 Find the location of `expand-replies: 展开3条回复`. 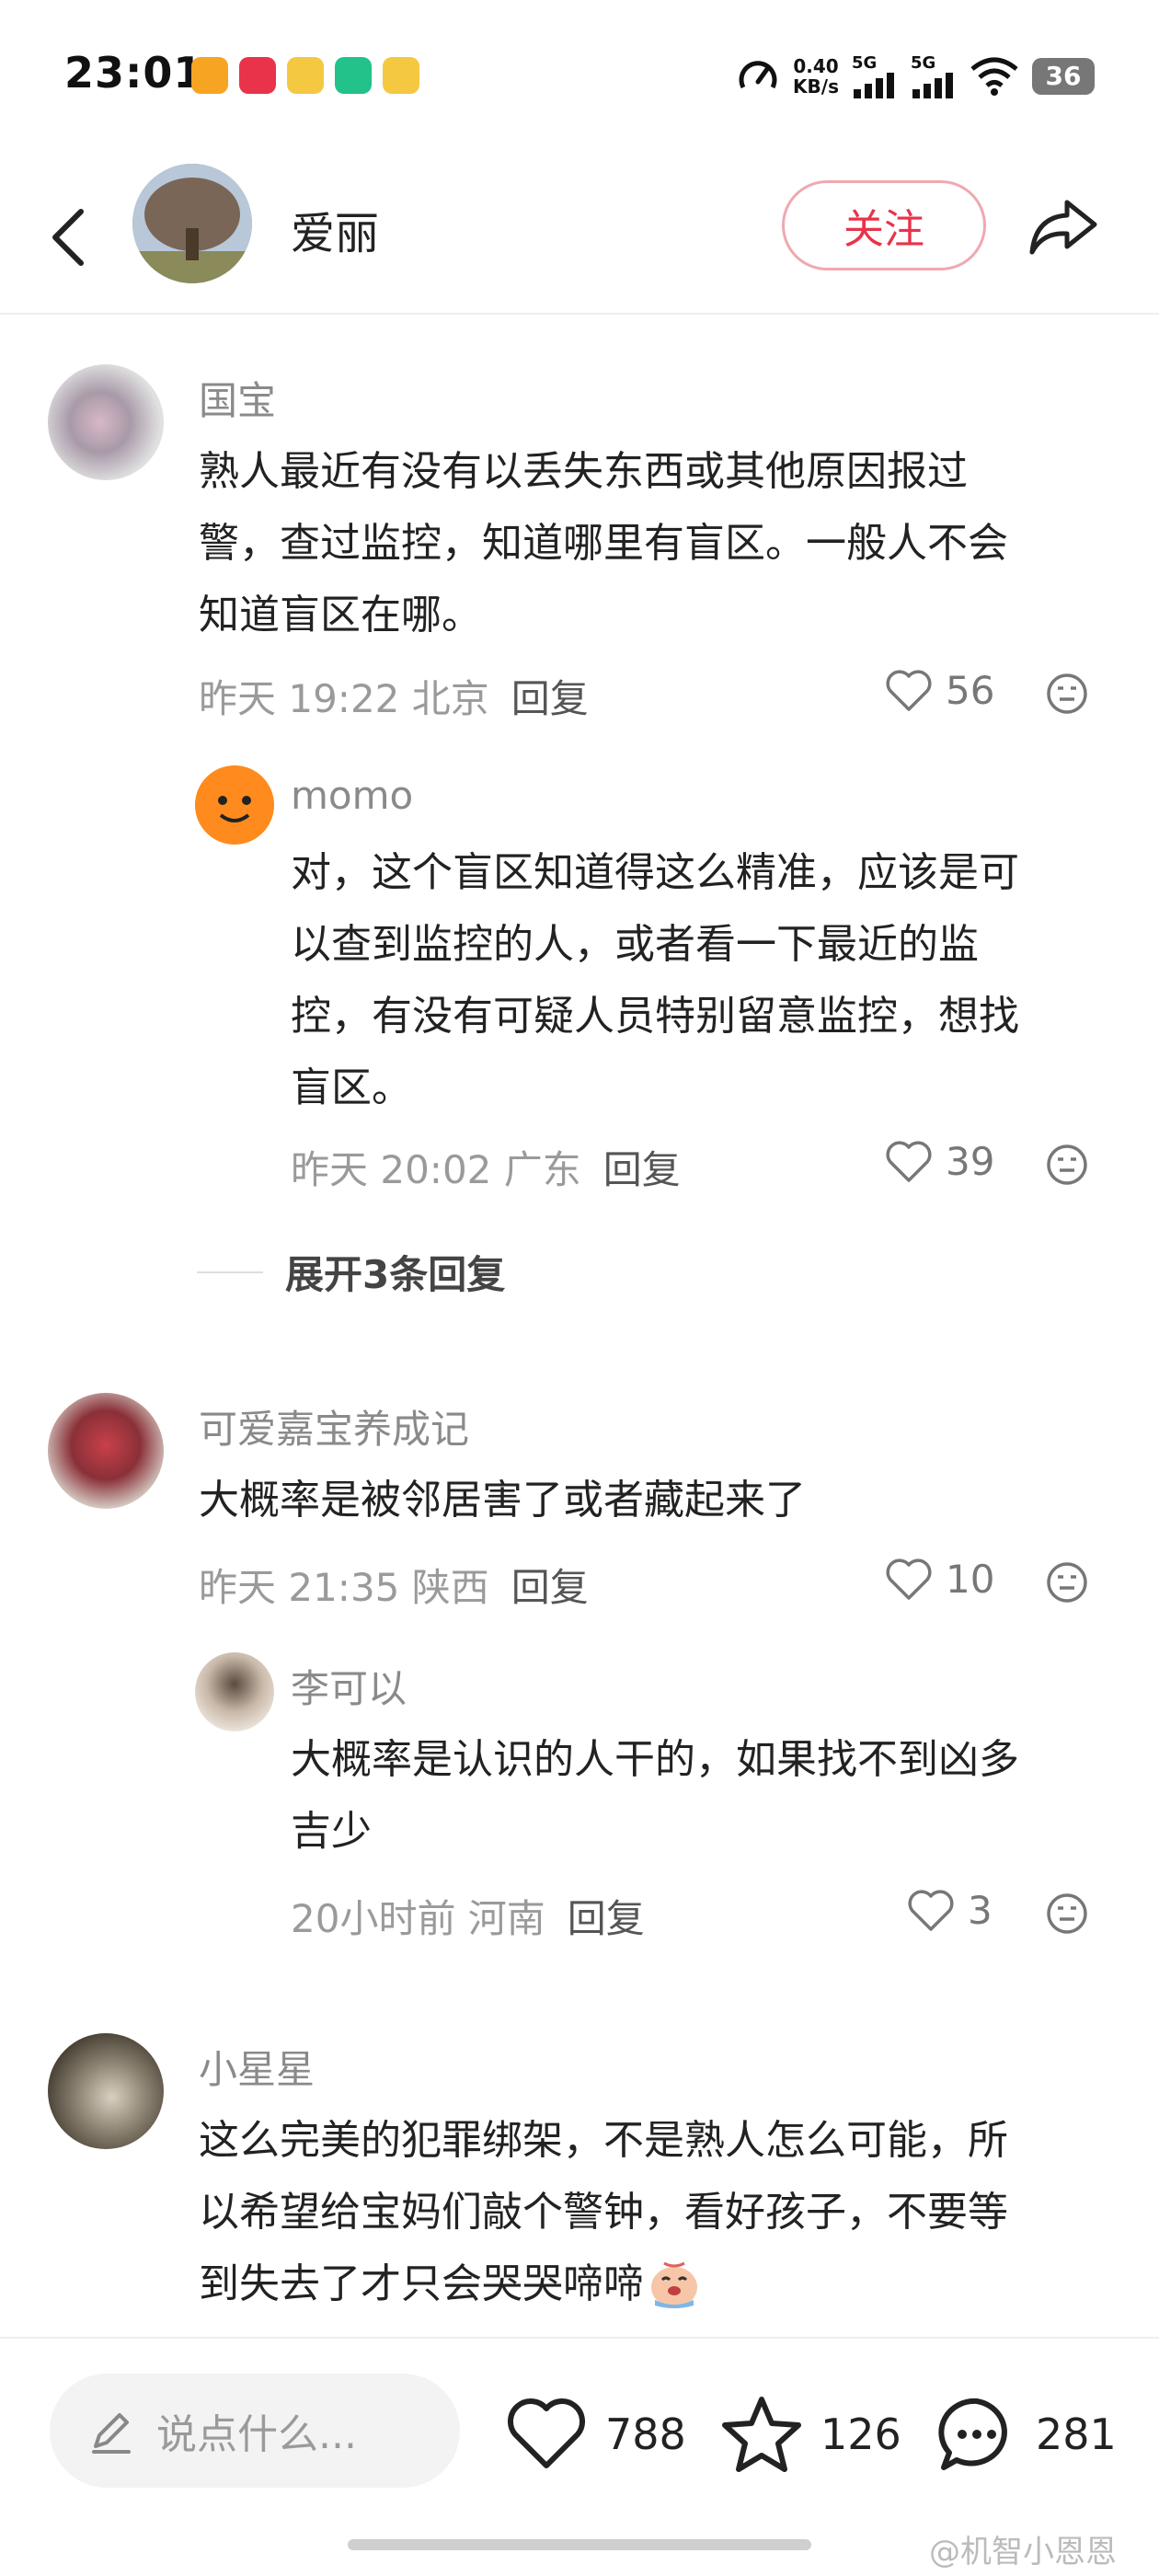

expand-replies: 展开3条回复 is located at coordinates (351, 1272).